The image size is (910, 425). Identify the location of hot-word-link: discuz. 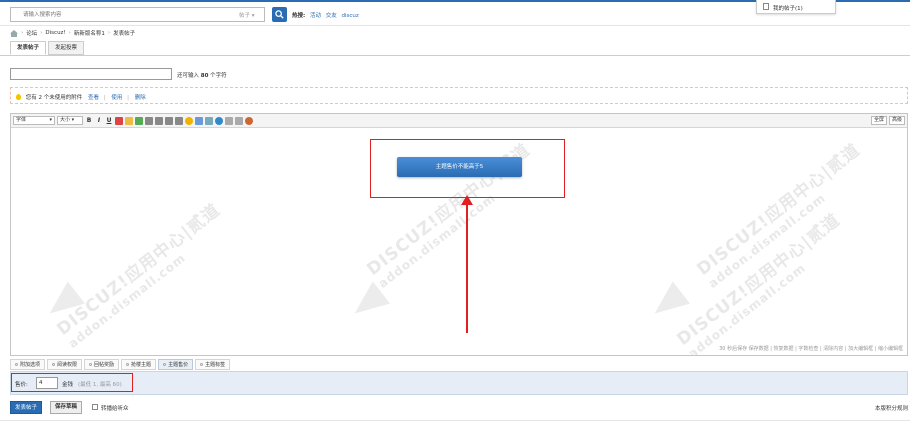
(349, 16).